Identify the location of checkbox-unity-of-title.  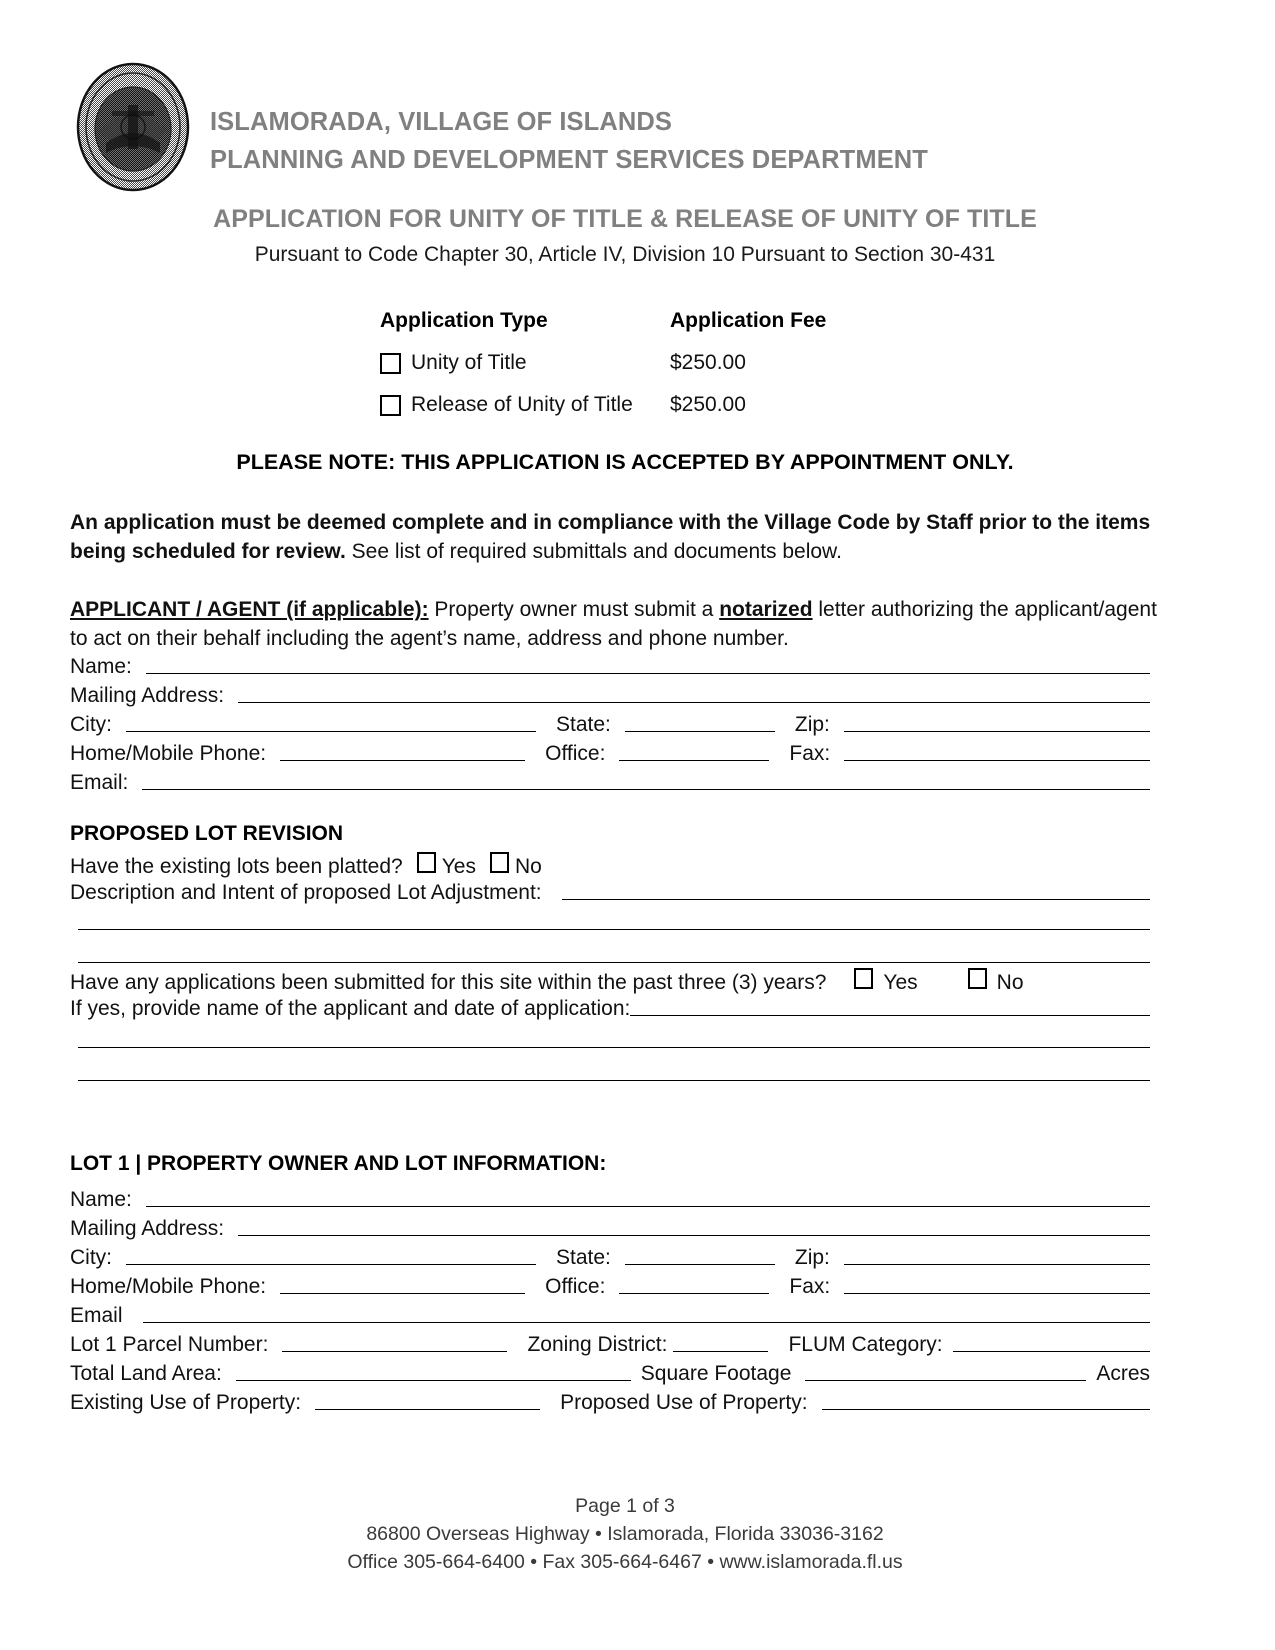
(390, 363).